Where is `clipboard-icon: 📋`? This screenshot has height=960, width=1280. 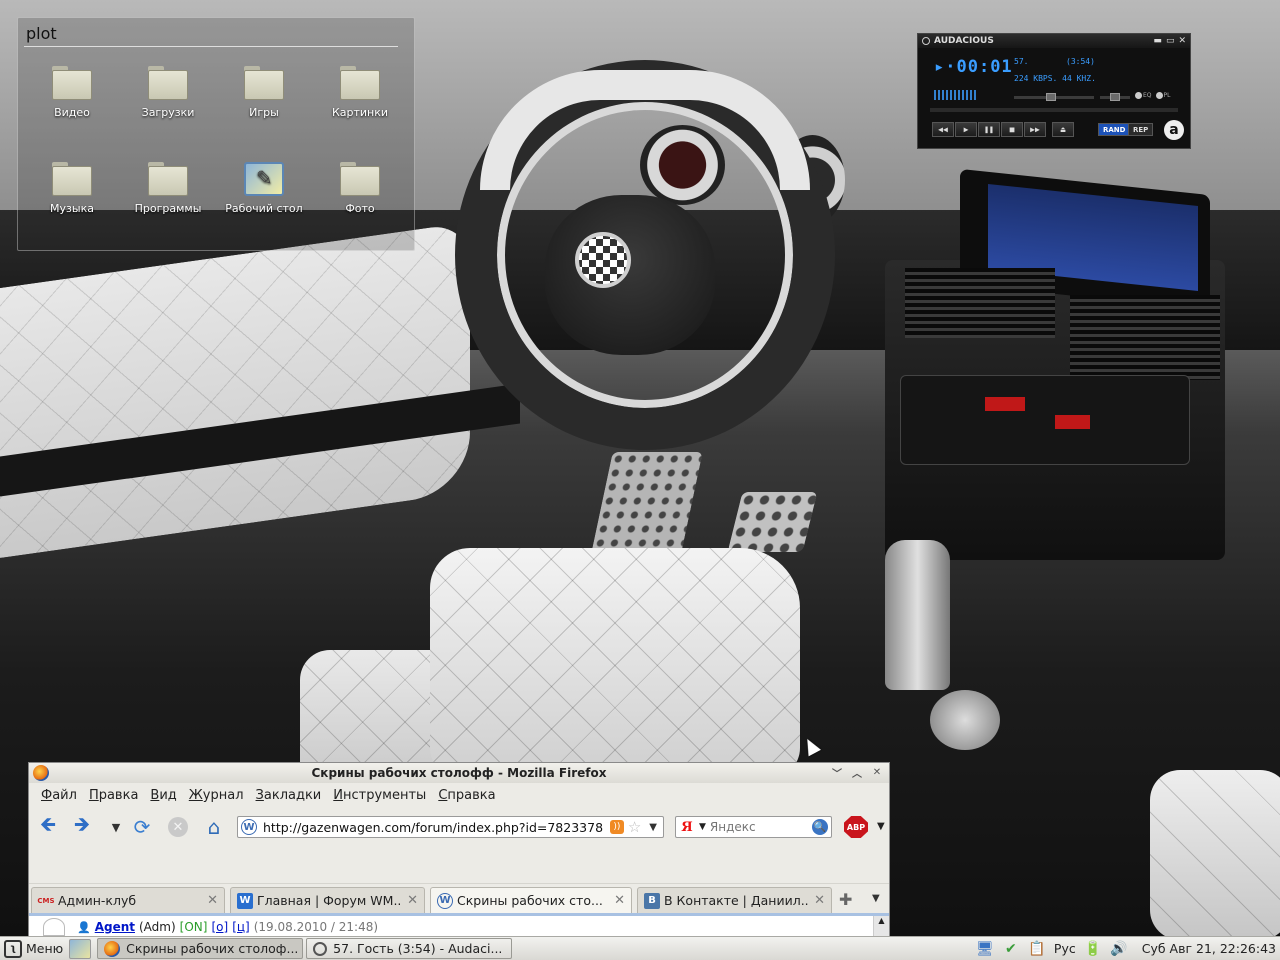
clipboard-icon: 📋 is located at coordinates (1037, 949).